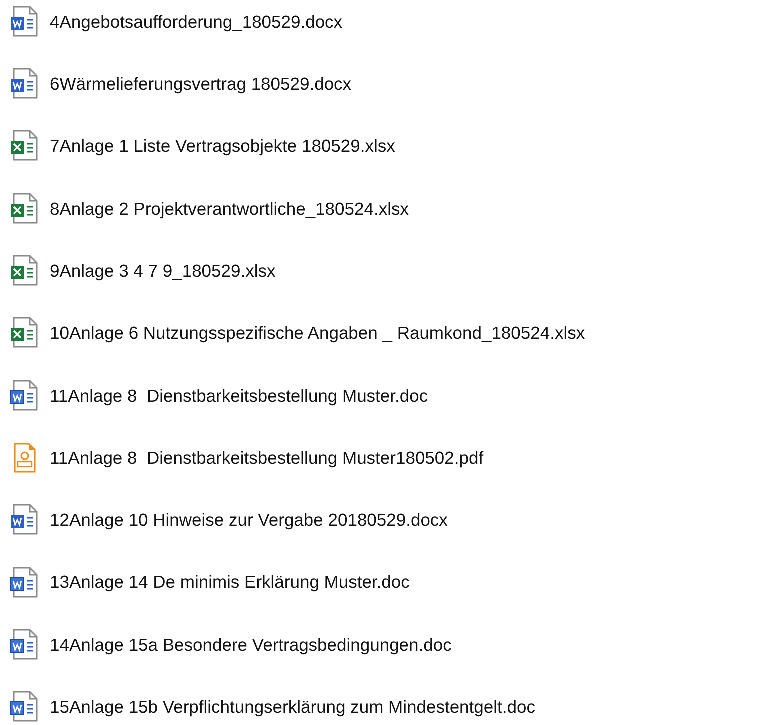 The height and width of the screenshot is (725, 761). Describe the element at coordinates (318, 333) in the screenshot. I see `file-name: 10Anlage 6 Nutzungsspezifische Angaben _ Raumkond_180524.xlsx` at that location.